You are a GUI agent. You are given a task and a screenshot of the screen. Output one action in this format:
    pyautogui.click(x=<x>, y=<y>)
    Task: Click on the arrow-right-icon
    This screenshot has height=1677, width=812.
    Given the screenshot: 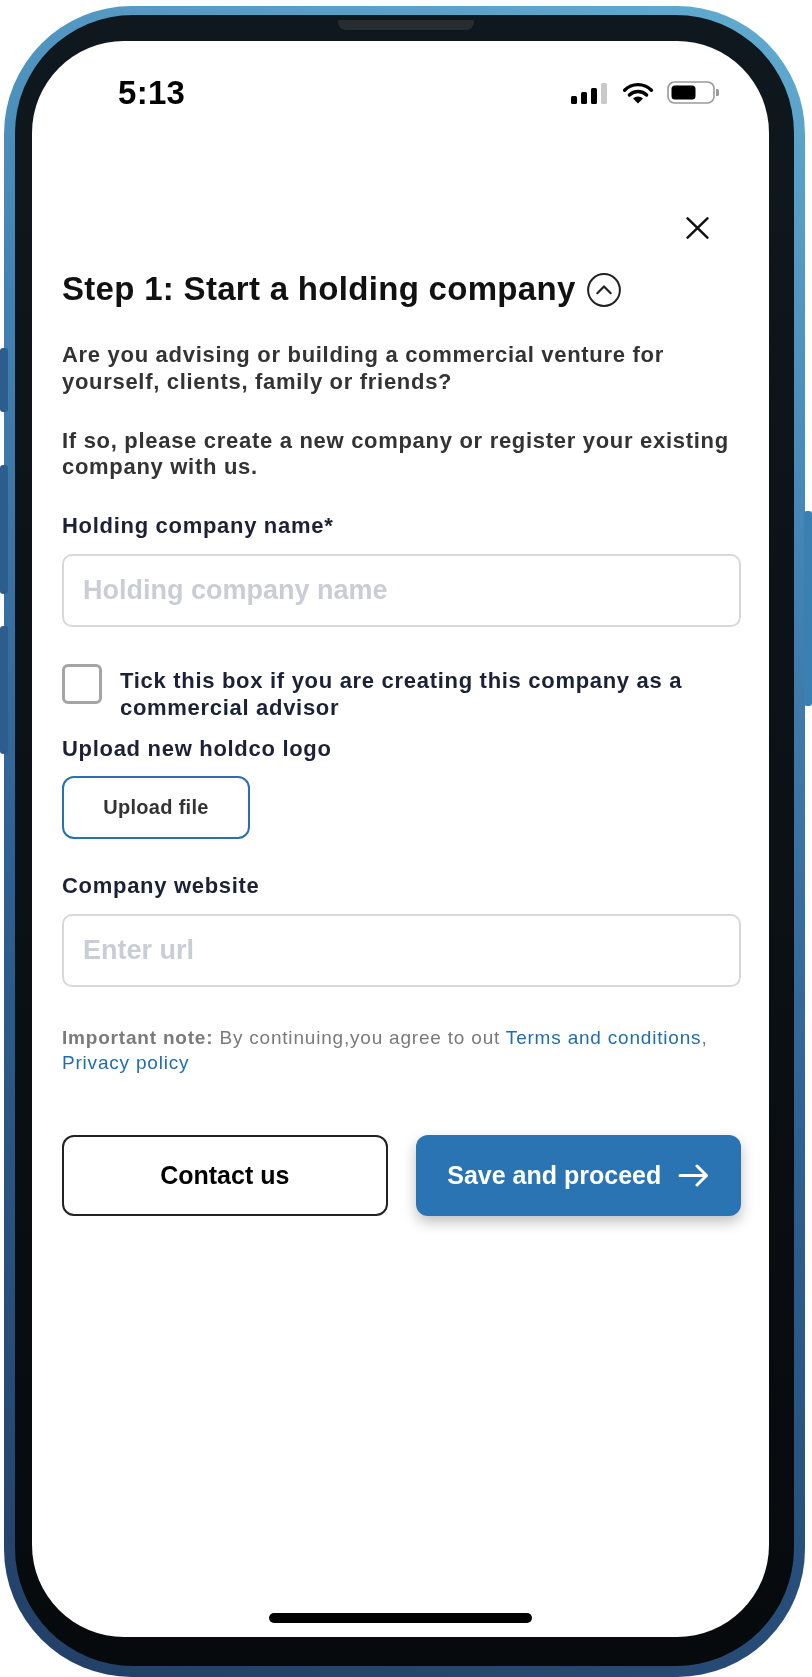 What is the action you would take?
    pyautogui.click(x=694, y=1175)
    